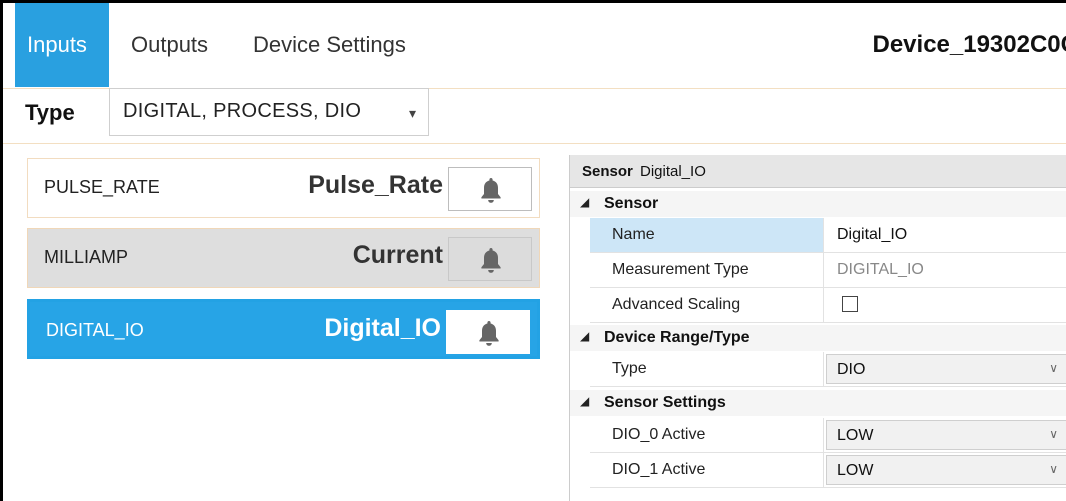 This screenshot has width=1066, height=501. Describe the element at coordinates (95, 330) in the screenshot. I see `sensor-name: DIGITAL_IO` at that location.